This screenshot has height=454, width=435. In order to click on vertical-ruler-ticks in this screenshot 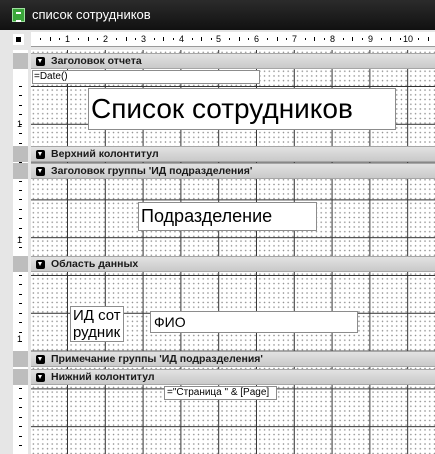, I will do `click(20, 252)`.